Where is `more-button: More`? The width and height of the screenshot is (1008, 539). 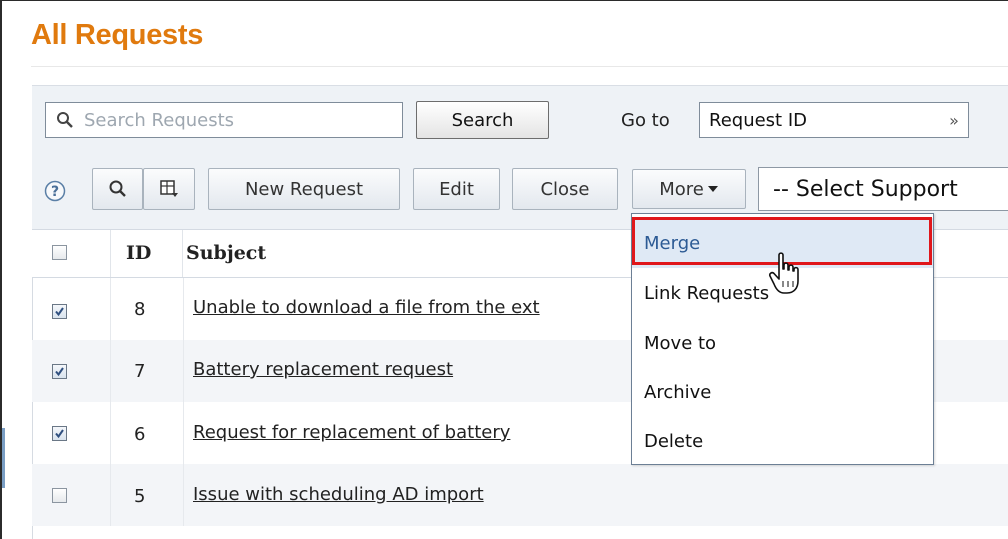
more-button: More is located at coordinates (689, 189).